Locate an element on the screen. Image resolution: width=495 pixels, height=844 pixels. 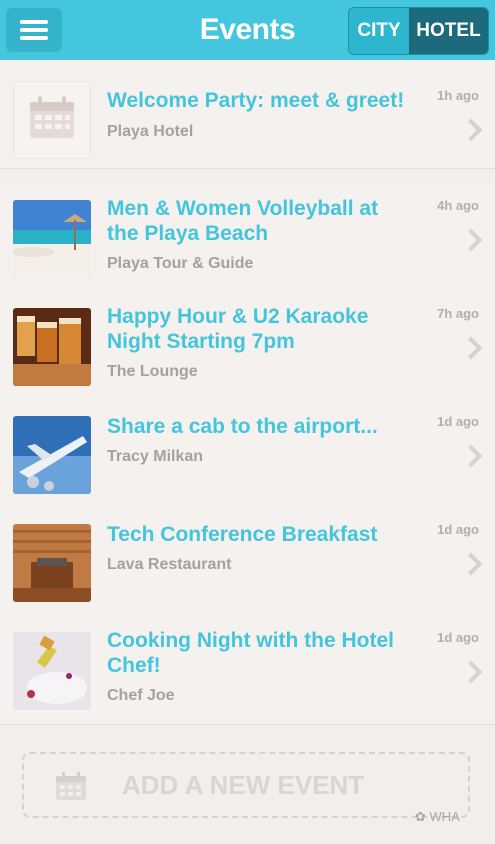
event-subtitle: Chef Joe is located at coordinates (141, 695).